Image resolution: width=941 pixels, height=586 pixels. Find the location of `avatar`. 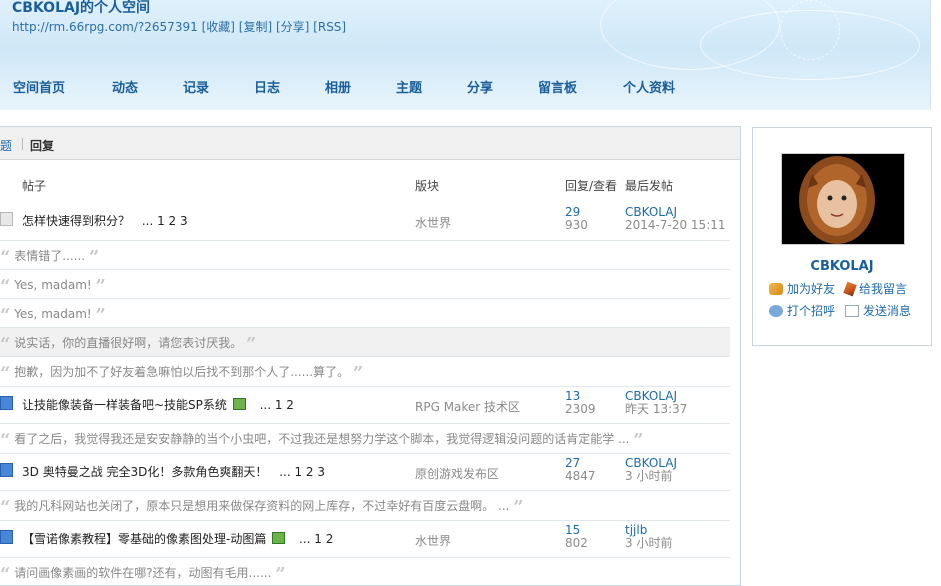

avatar is located at coordinates (843, 199).